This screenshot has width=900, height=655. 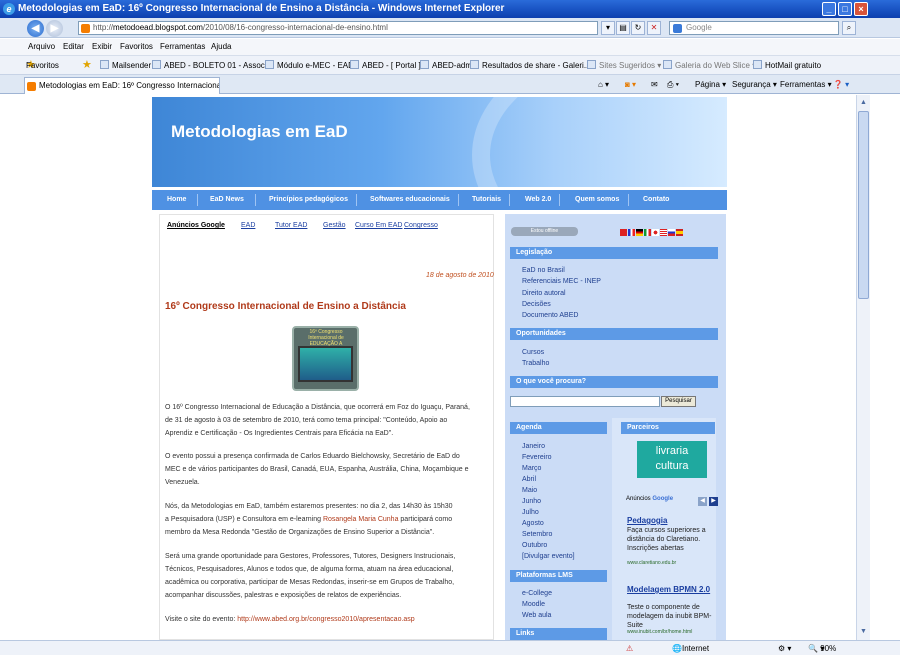 What do you see at coordinates (585, 401) in the screenshot?
I see `blog-search-input` at bounding box center [585, 401].